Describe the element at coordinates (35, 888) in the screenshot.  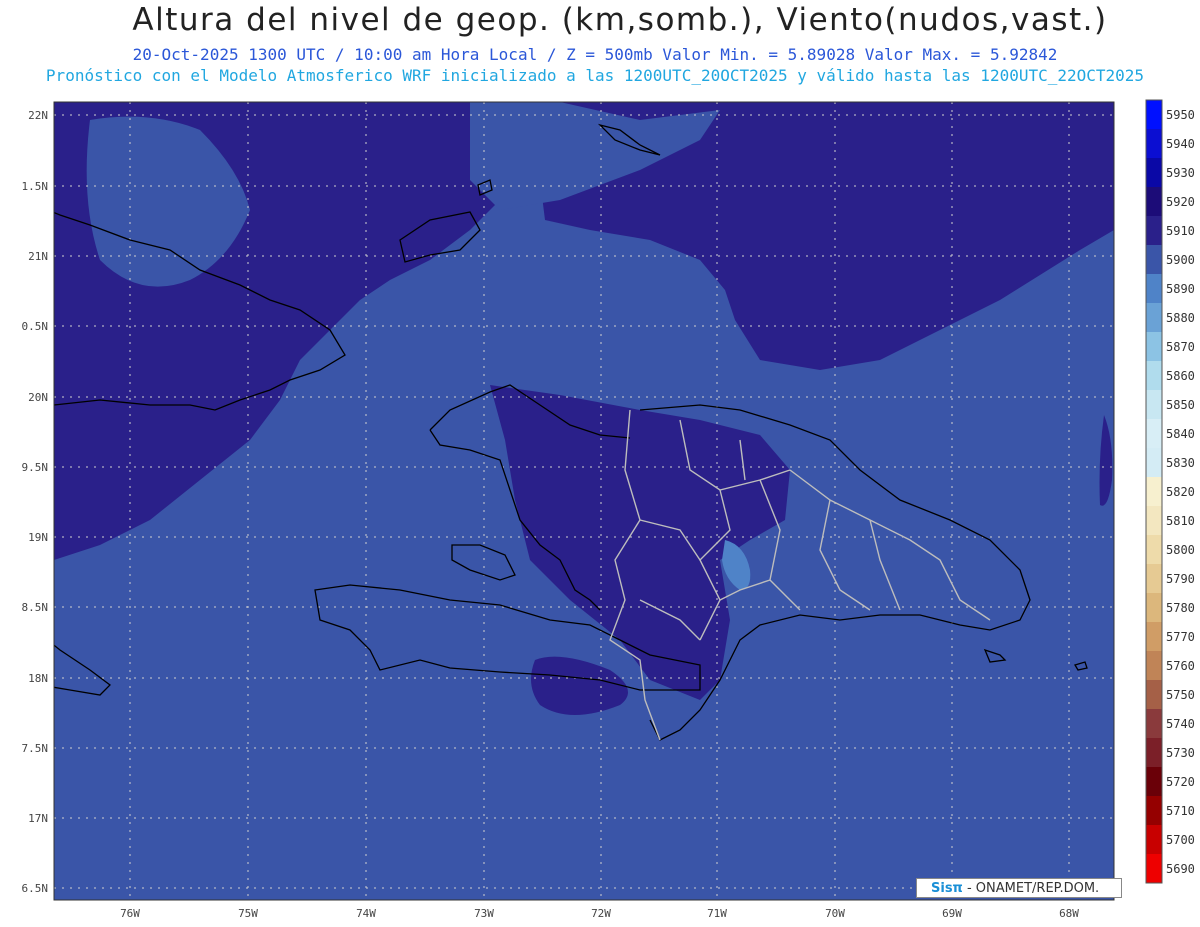
I see `lat-label: 6.5N` at that location.